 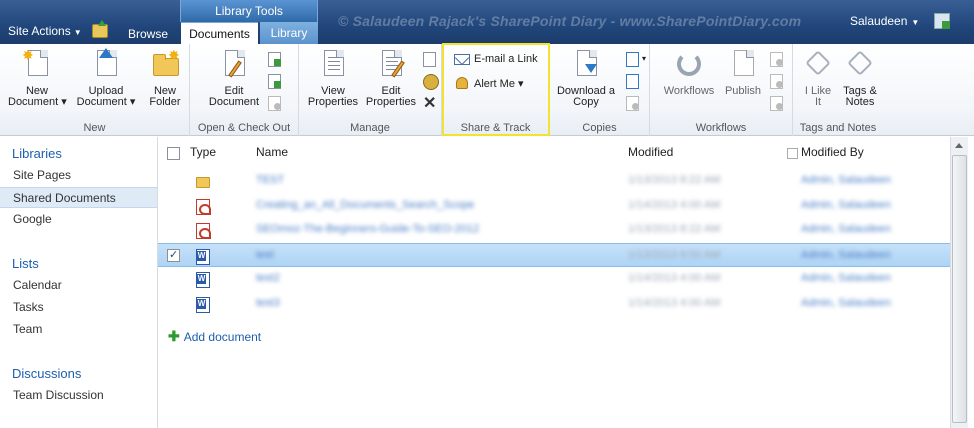 What do you see at coordinates (46, 373) in the screenshot?
I see `nav-heading-discussions: Discussions` at bounding box center [46, 373].